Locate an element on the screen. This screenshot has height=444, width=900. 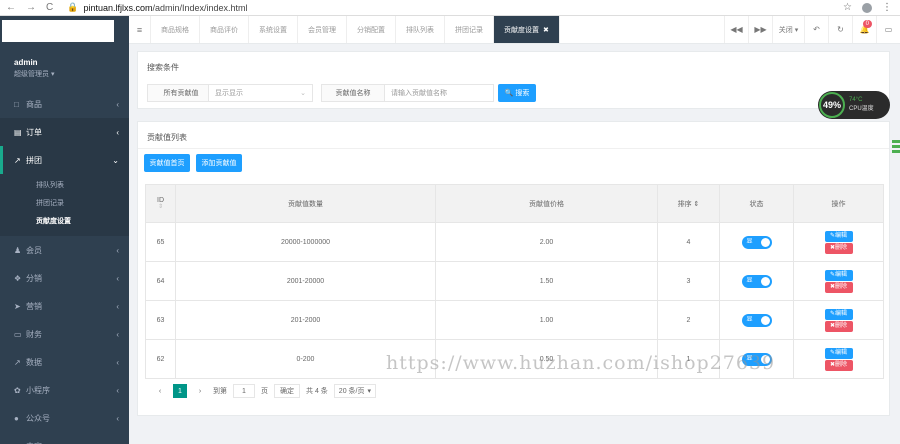
cell-actions: ✎编辑 ✖删除 is located at coordinates (838, 320).